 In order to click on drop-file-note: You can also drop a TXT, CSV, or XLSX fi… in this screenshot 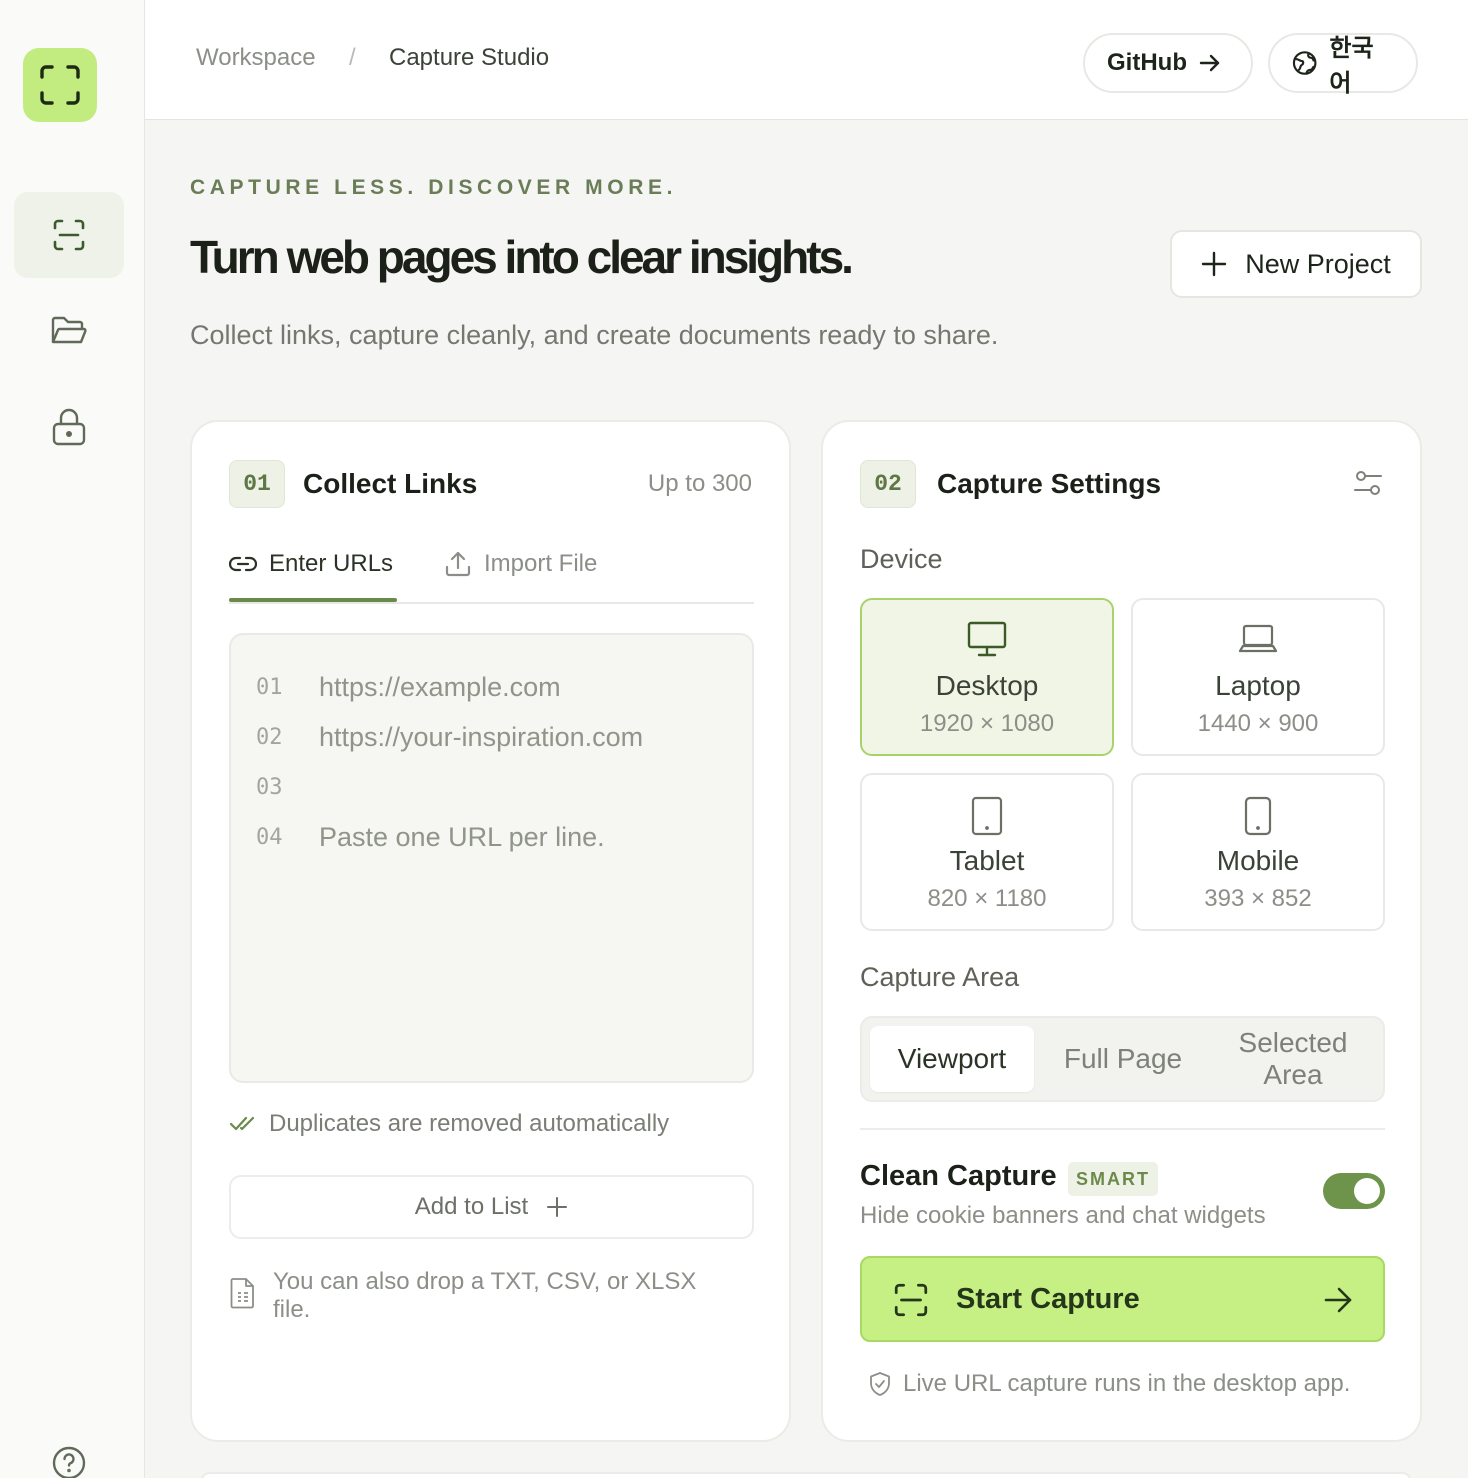, I will do `click(491, 1296)`.